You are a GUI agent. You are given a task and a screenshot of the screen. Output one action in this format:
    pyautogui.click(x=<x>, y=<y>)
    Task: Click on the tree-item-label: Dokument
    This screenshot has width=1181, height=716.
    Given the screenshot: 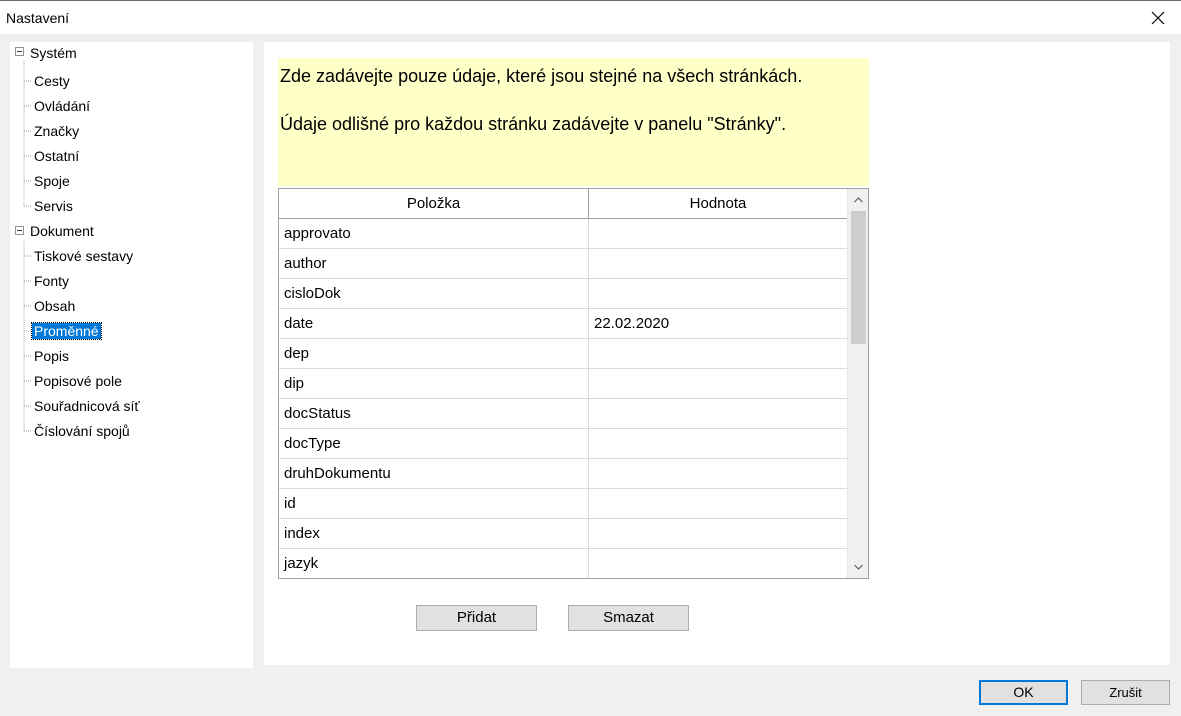 What is the action you would take?
    pyautogui.click(x=62, y=231)
    